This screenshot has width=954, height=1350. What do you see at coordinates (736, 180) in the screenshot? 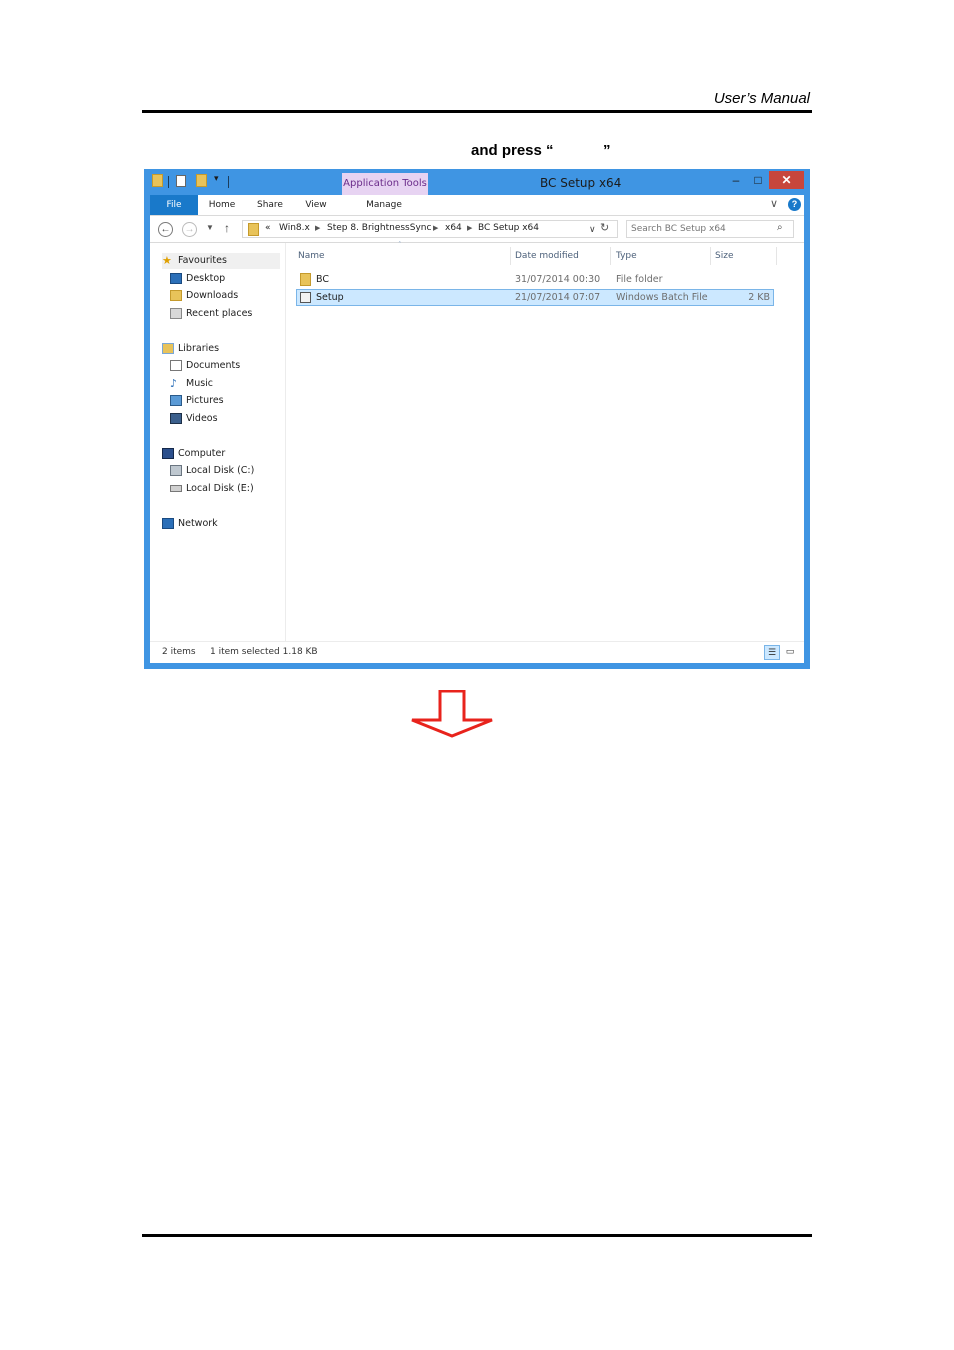
I see `minimize-button: –` at bounding box center [736, 180].